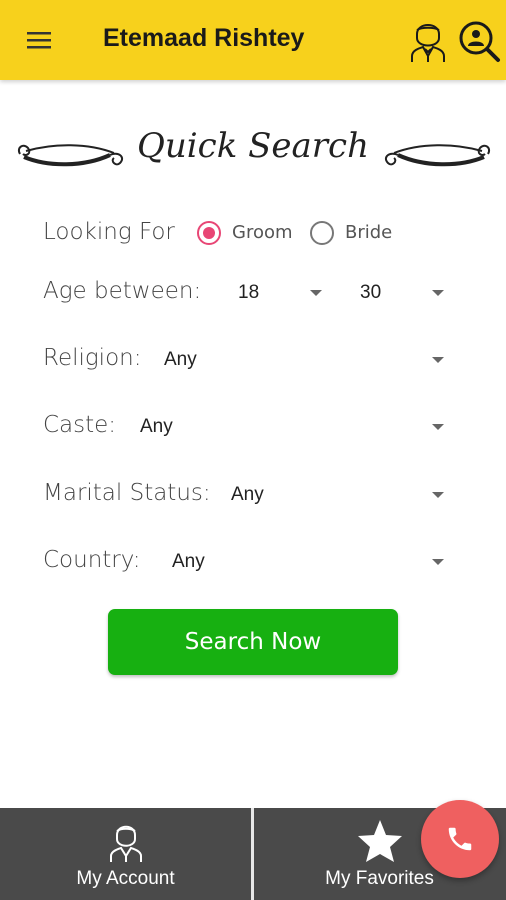 The height and width of the screenshot is (900, 506). Describe the element at coordinates (156, 426) in the screenshot. I see `caste-value: Any` at that location.